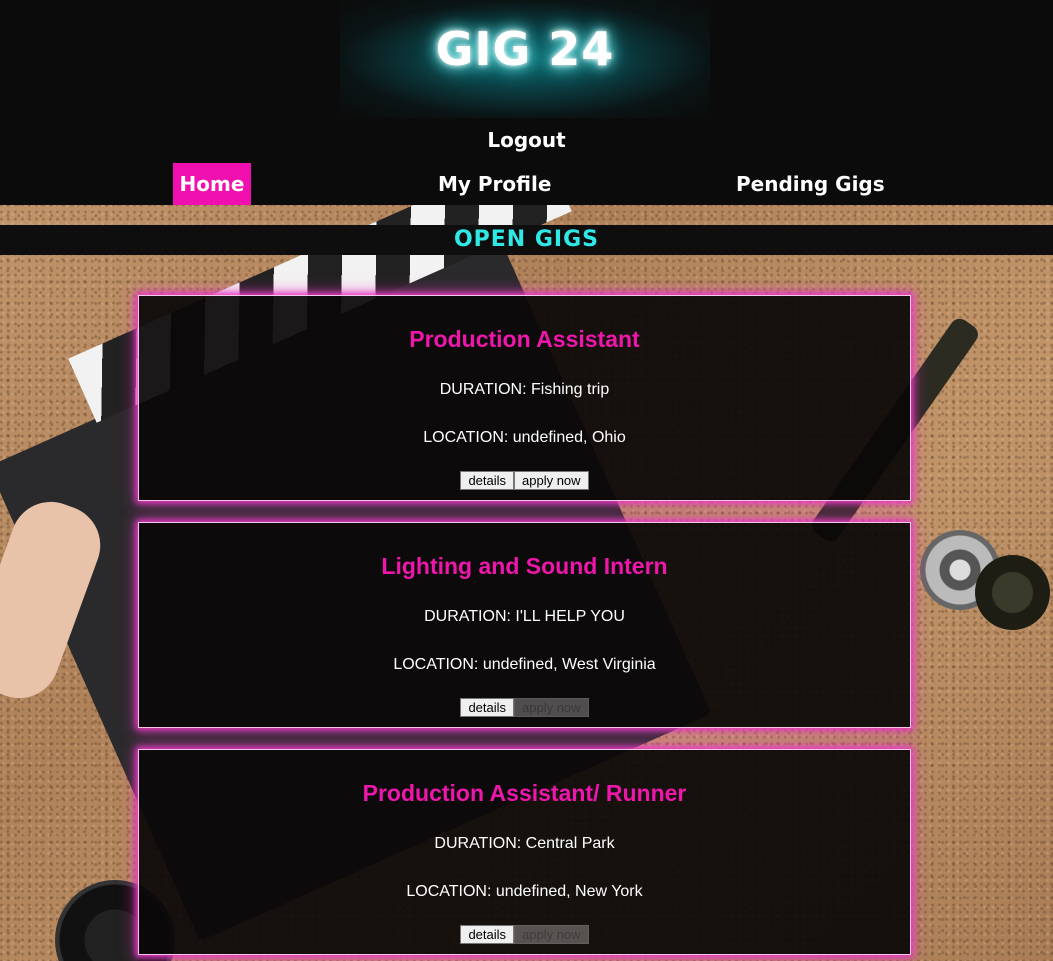  I want to click on nav-item-my-profile: My Profile, so click(494, 184).